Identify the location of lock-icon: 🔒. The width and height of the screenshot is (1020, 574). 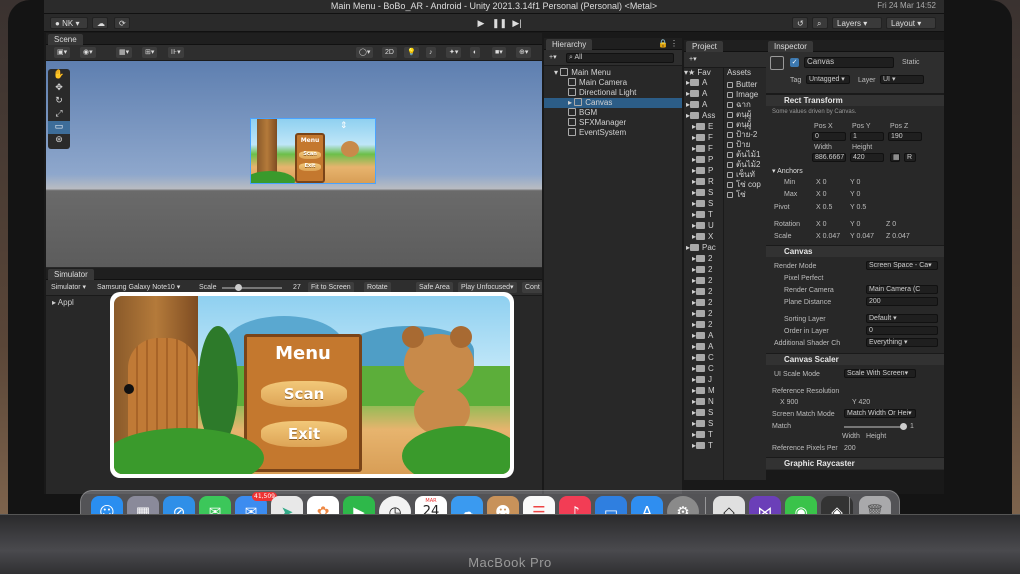
(663, 43).